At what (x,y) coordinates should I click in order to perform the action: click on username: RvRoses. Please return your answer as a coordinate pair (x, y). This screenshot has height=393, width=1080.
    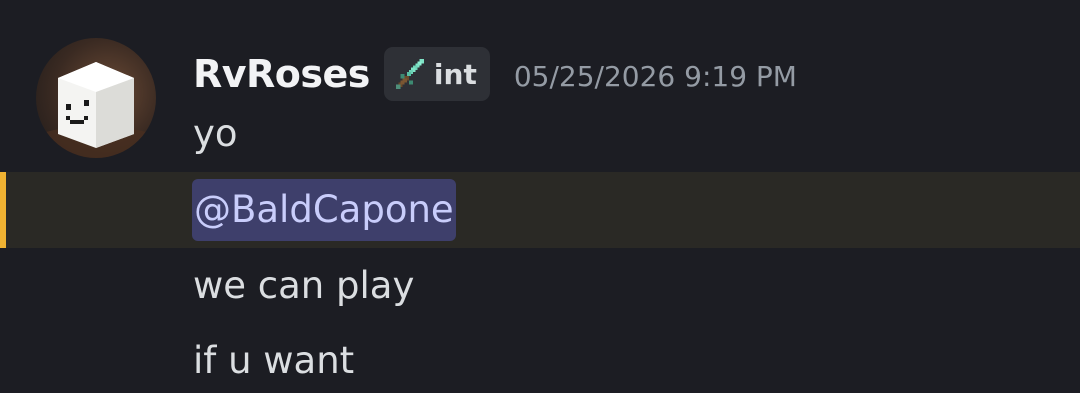
    Looking at the image, I should click on (281, 74).